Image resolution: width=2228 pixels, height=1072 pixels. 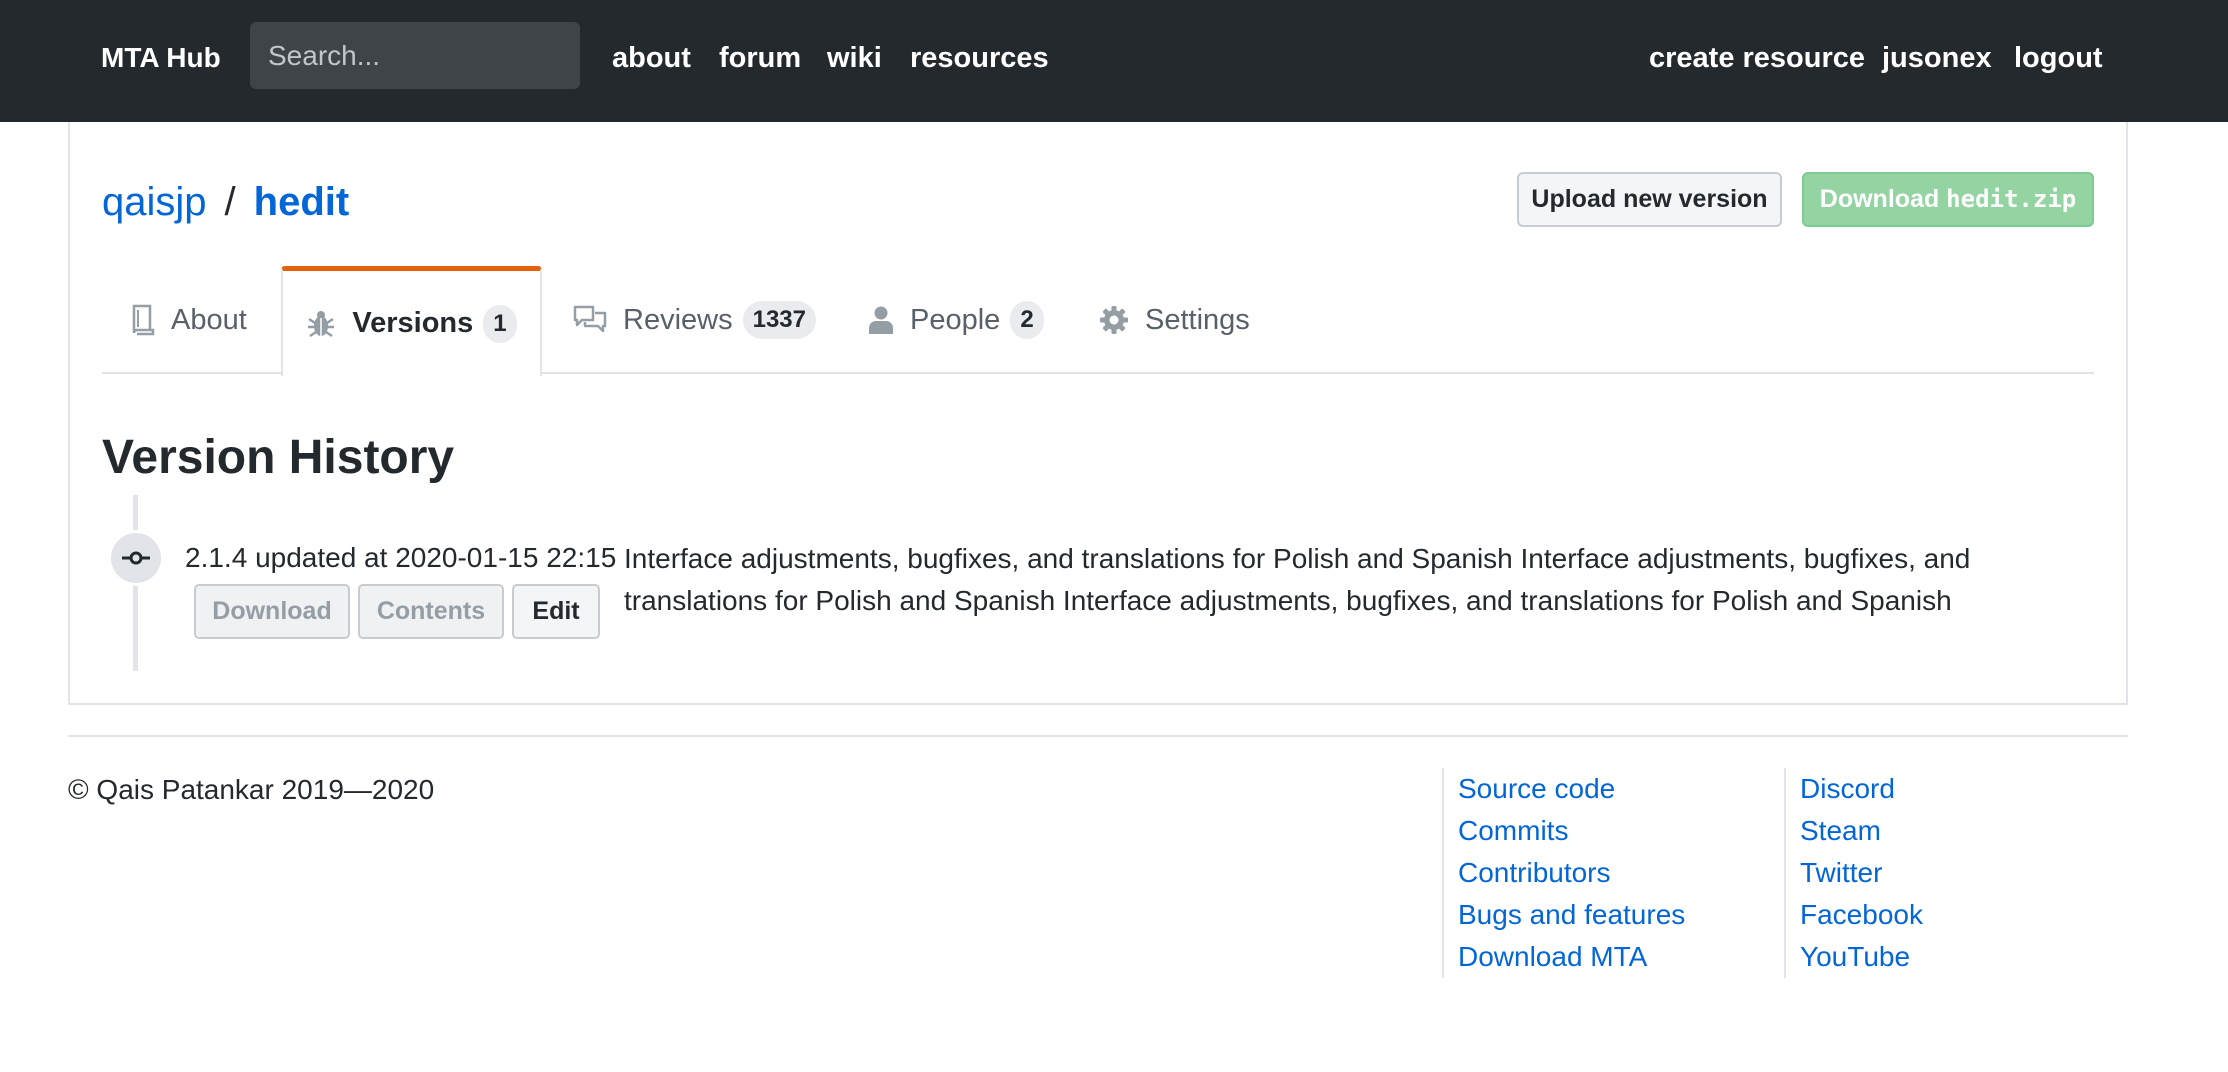 I want to click on version-number: 2.1.4, so click(x=216, y=557).